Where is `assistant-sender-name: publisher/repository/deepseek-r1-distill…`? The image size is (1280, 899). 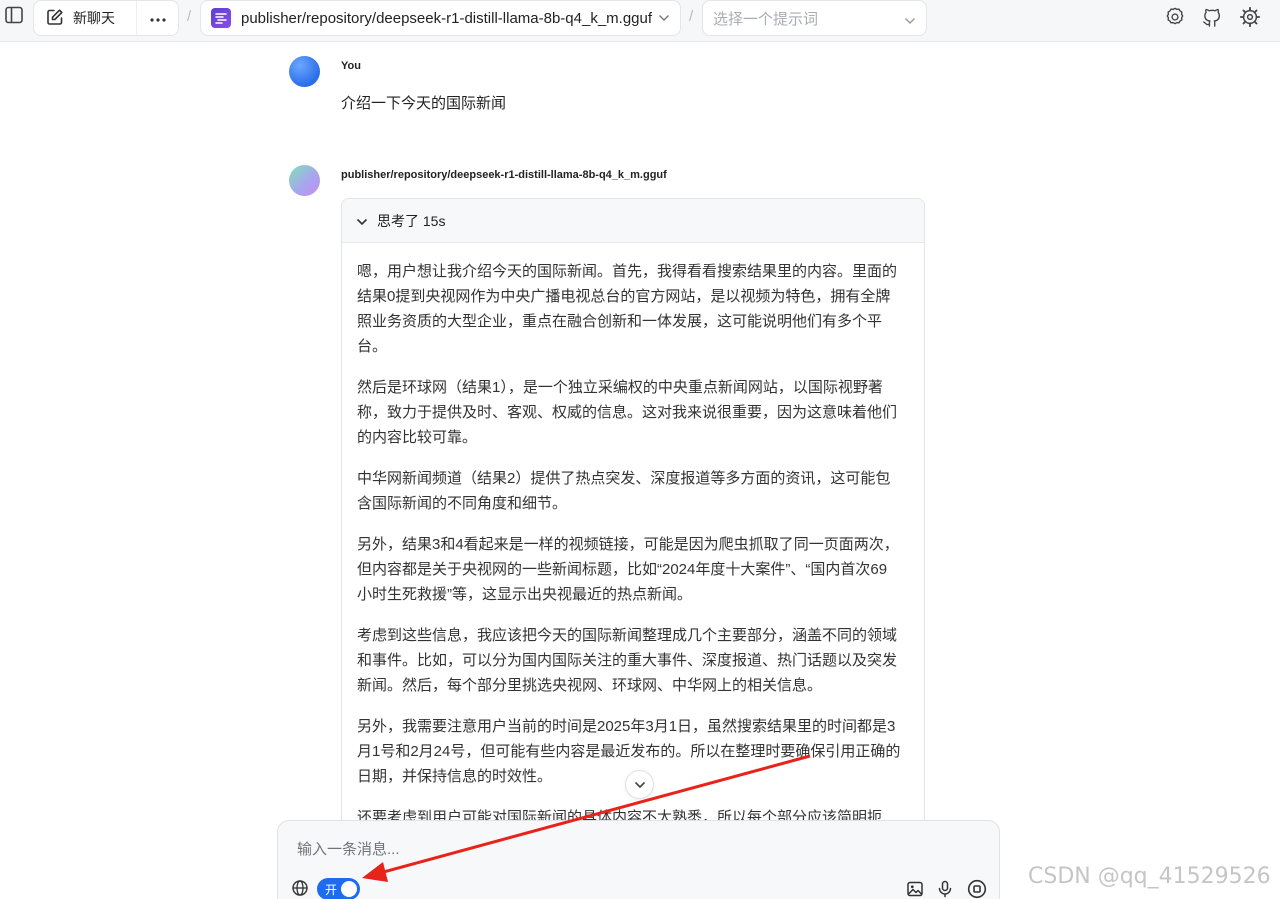
assistant-sender-name: publisher/repository/deepseek-r1-distill… is located at coordinates (504, 175).